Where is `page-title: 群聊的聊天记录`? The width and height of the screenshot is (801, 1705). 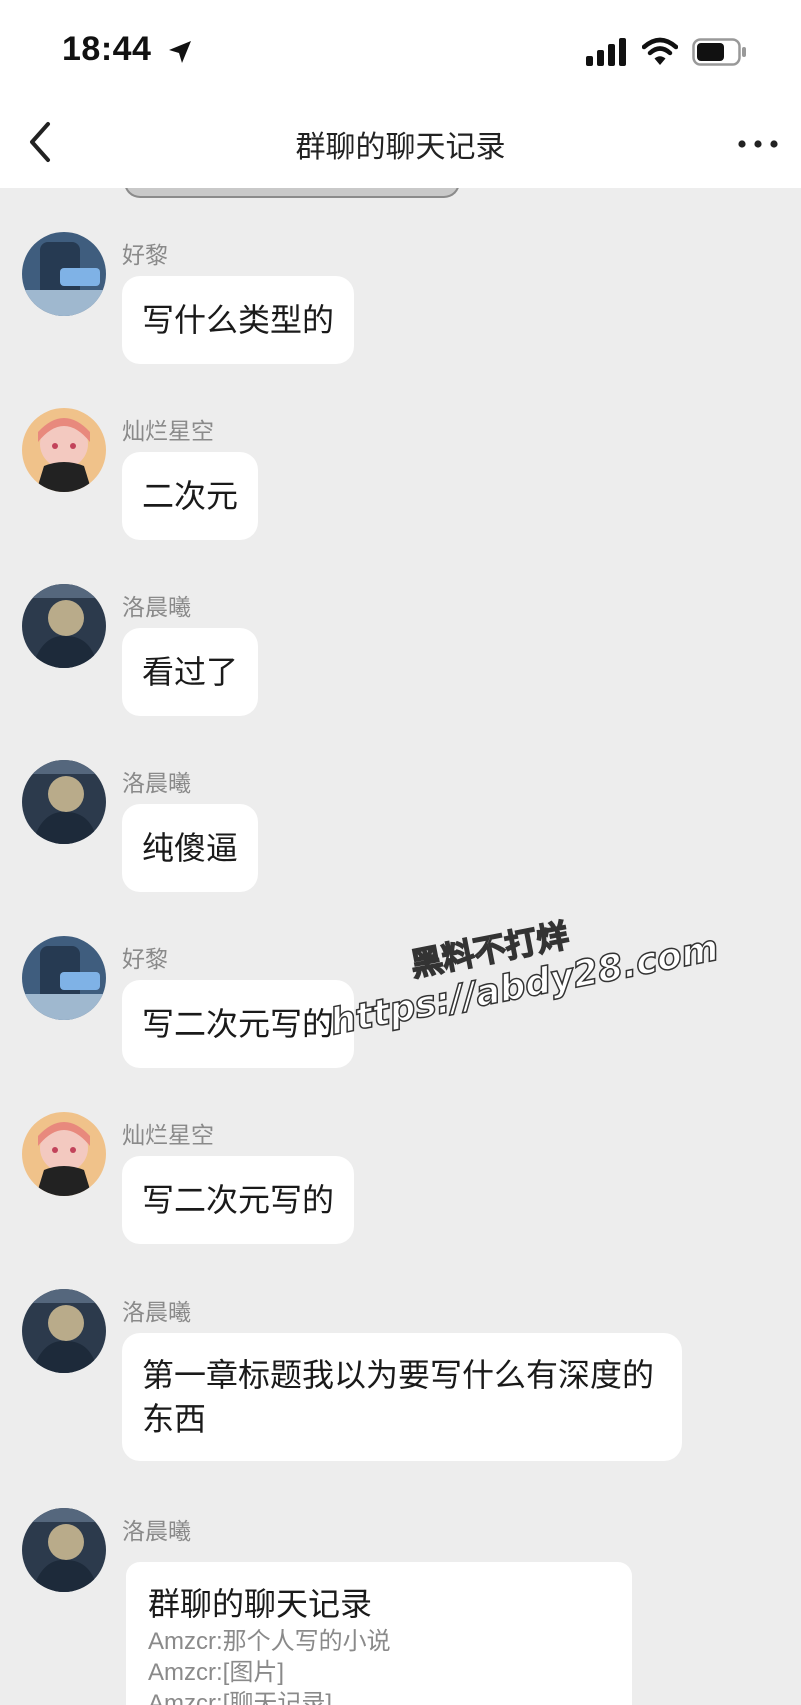
page-title: 群聊的聊天记录 is located at coordinates (400, 147).